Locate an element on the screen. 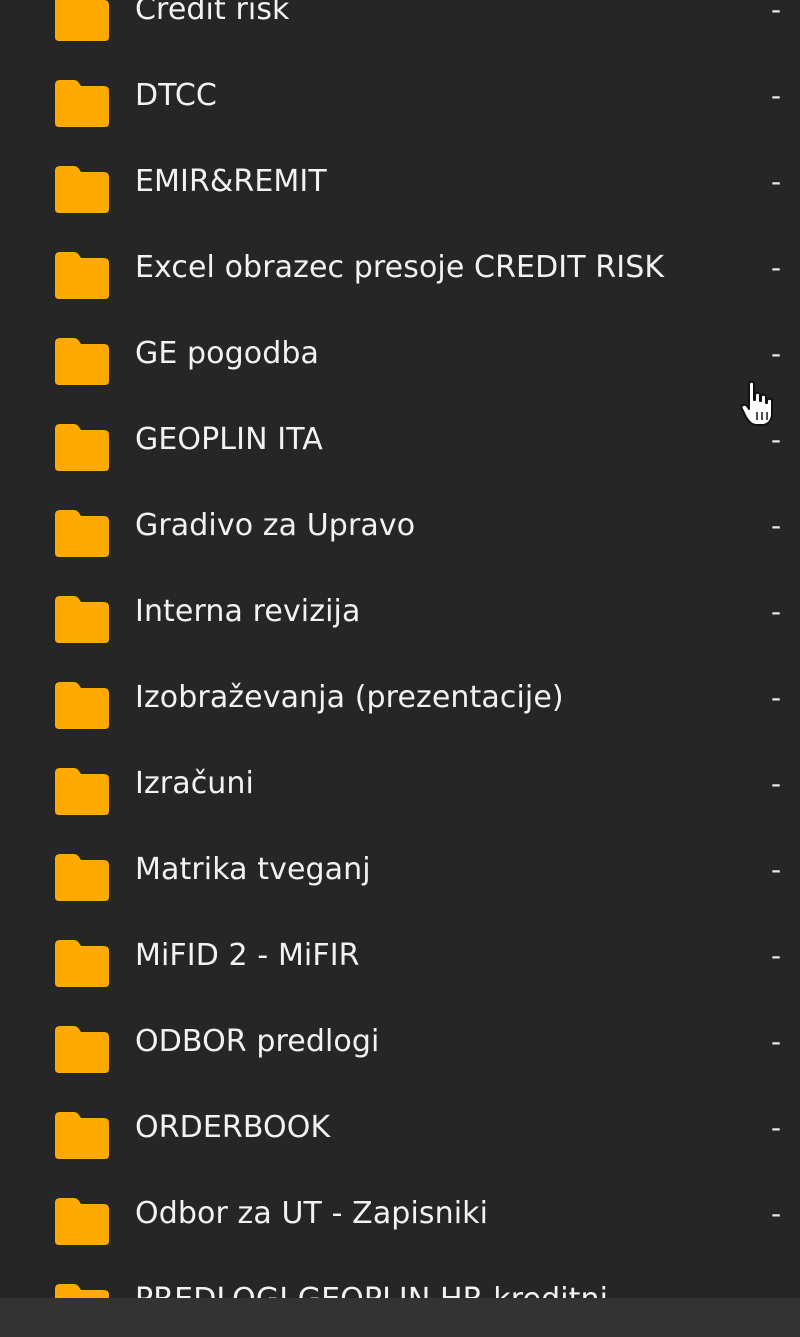  folder-row: Credit risk - is located at coordinates (400, 26).